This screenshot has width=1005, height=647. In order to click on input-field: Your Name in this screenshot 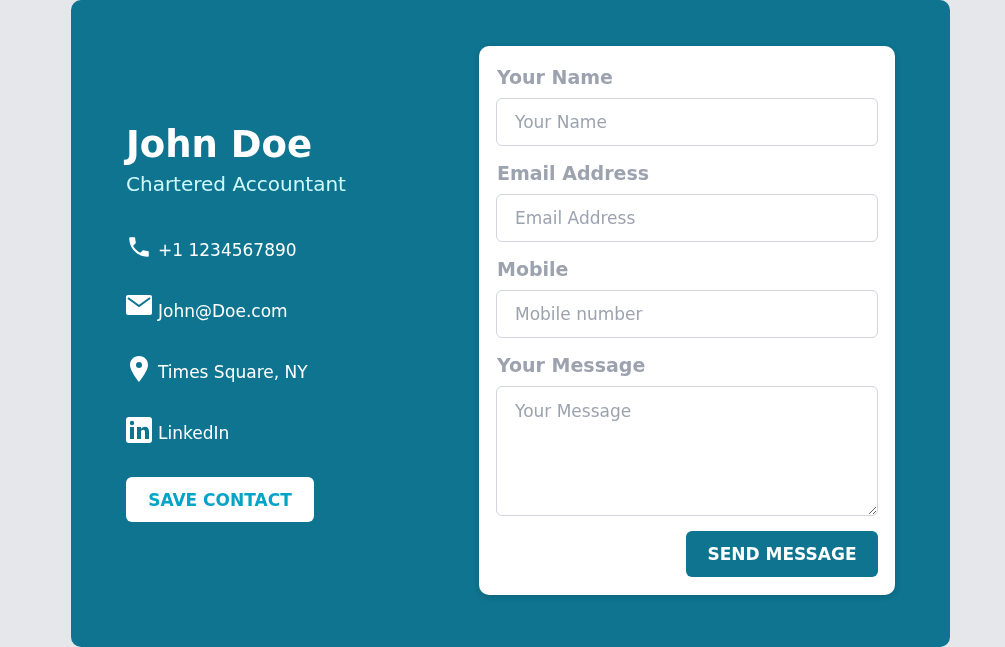, I will do `click(687, 122)`.